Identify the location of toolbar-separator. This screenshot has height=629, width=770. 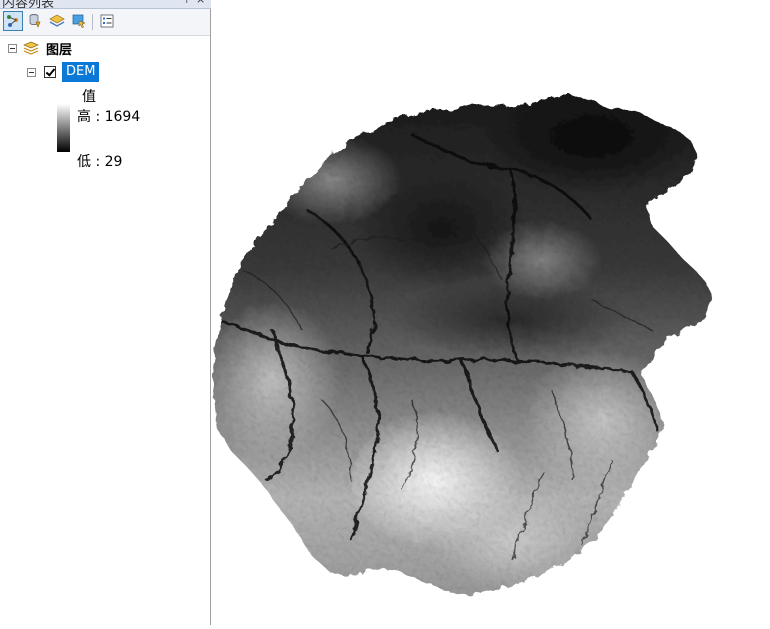
(92, 22).